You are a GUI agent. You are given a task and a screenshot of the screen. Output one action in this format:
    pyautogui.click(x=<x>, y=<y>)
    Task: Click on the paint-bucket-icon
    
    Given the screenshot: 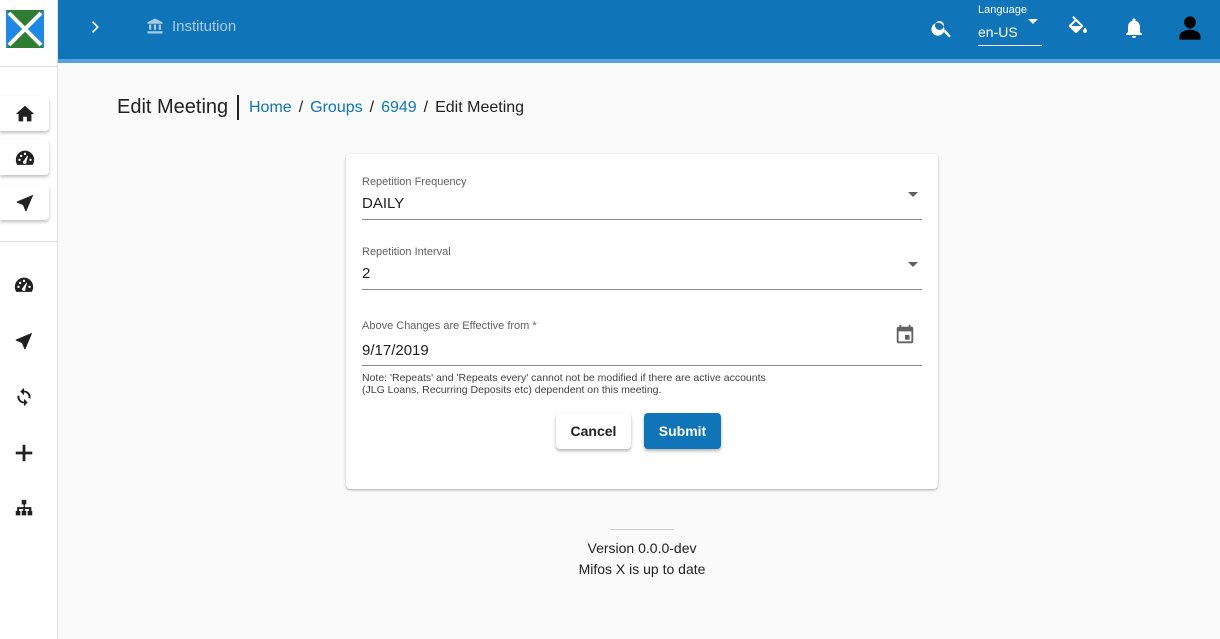 What is the action you would take?
    pyautogui.click(x=1077, y=24)
    